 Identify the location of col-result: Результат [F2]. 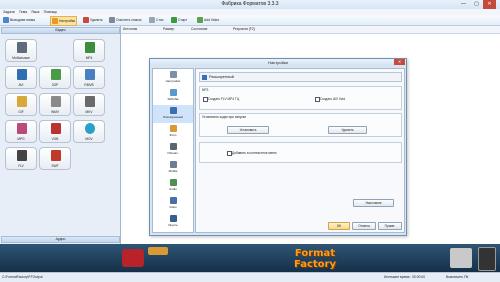
(244, 29).